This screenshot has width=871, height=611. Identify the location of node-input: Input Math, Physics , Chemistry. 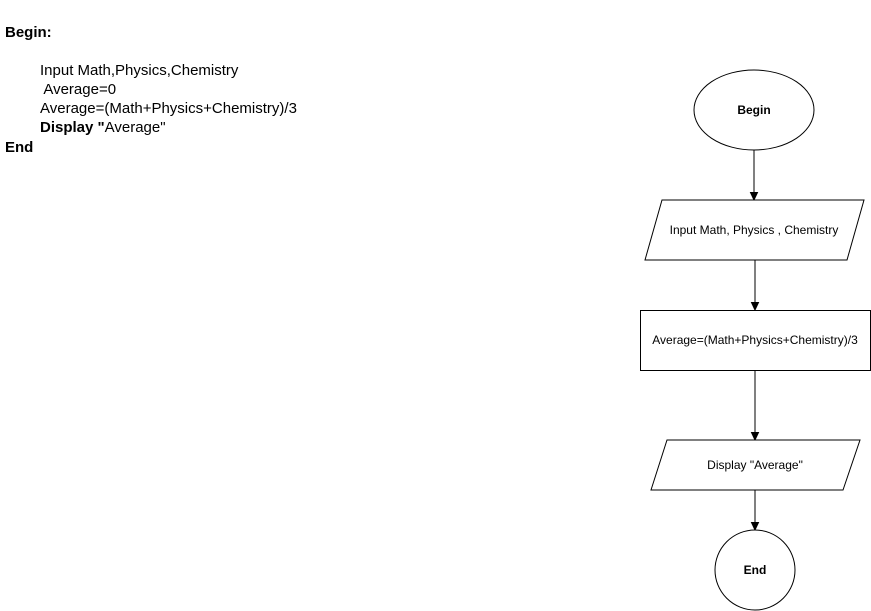
(754, 230).